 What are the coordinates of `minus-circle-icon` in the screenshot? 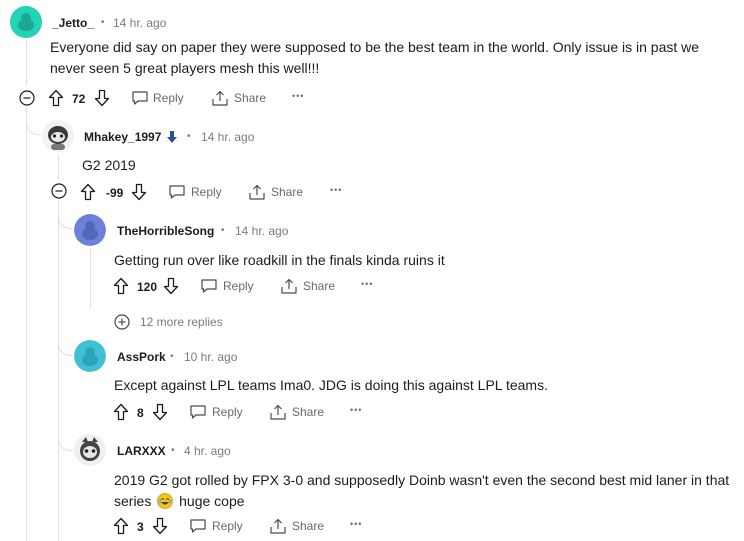 It's located at (59, 191).